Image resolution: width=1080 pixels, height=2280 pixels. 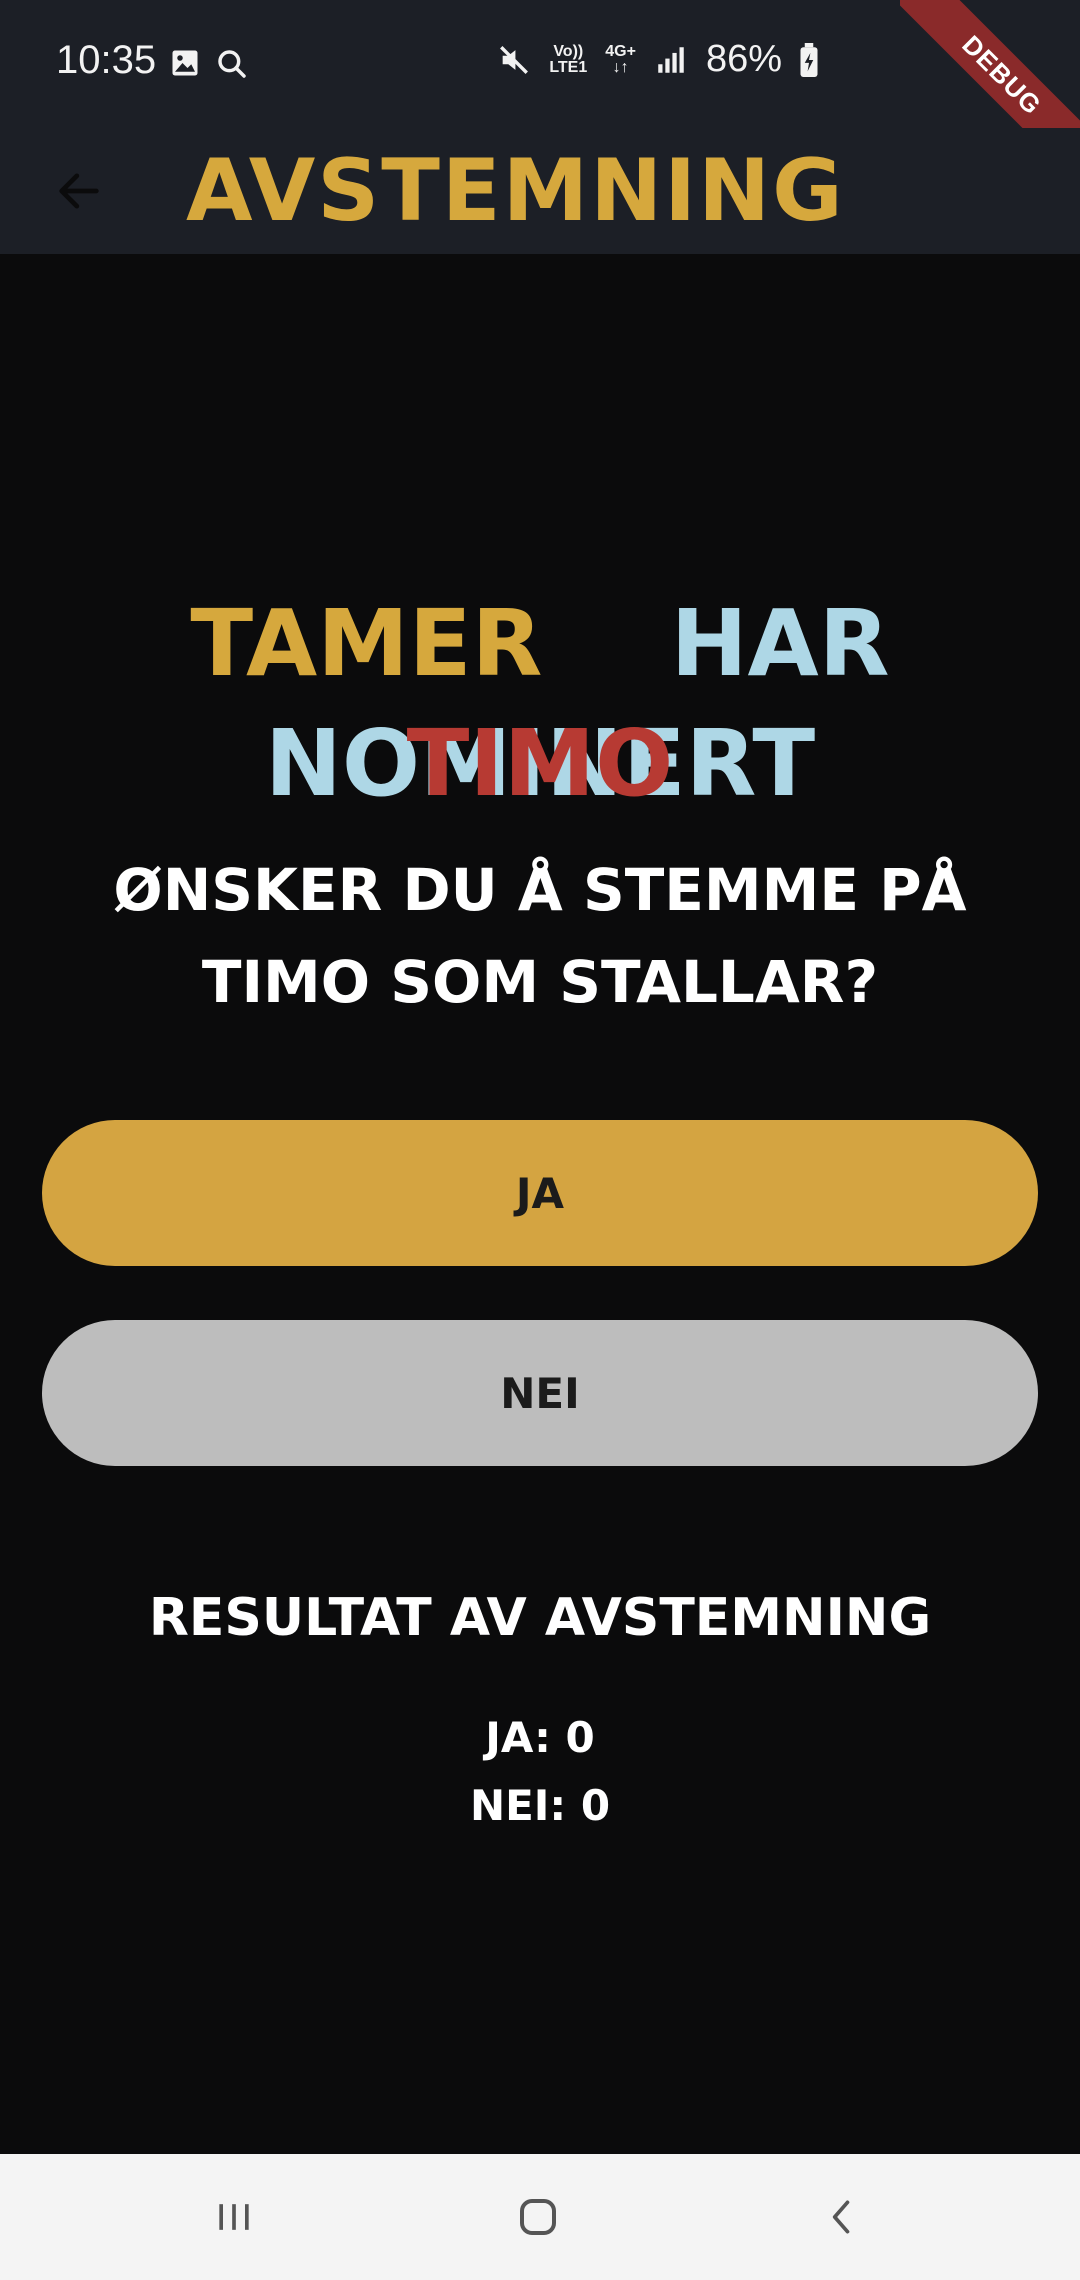 What do you see at coordinates (540, 1393) in the screenshot?
I see `vote-no-button: NEI` at bounding box center [540, 1393].